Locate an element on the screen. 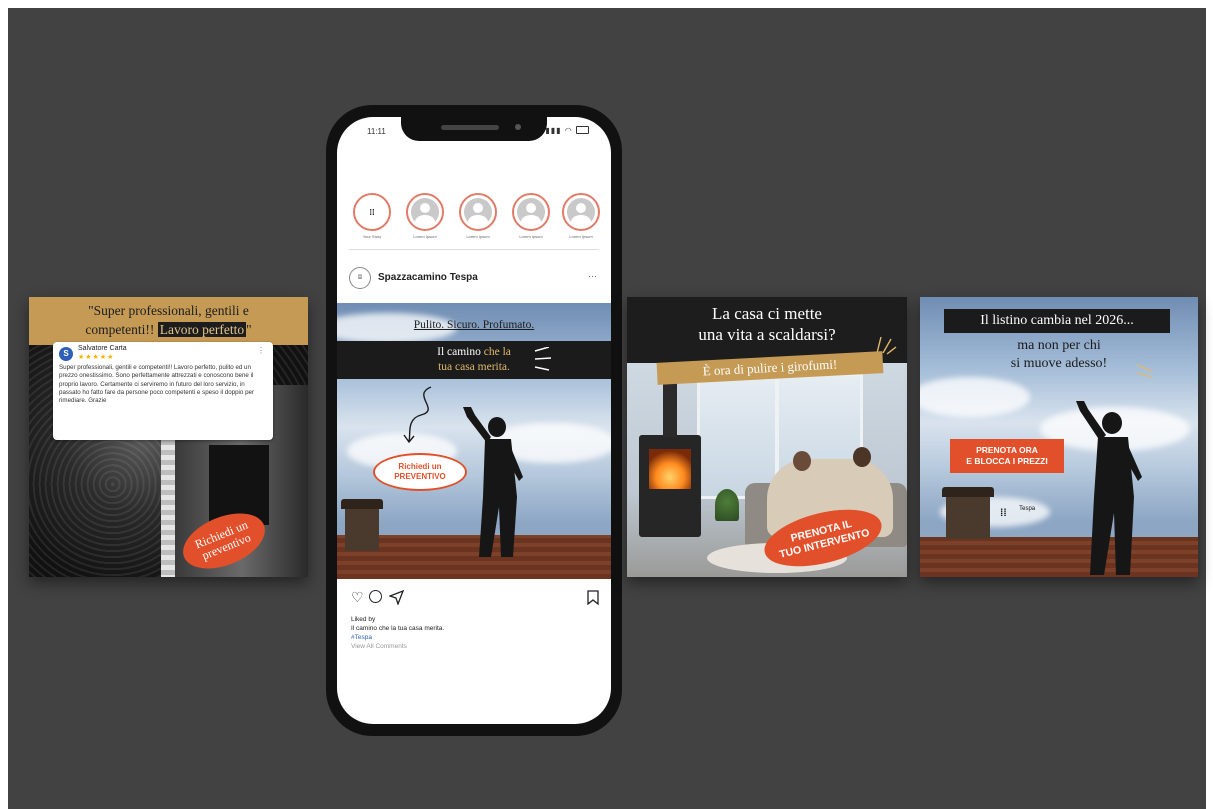 The image size is (1213, 809). battery-icon is located at coordinates (582, 130).